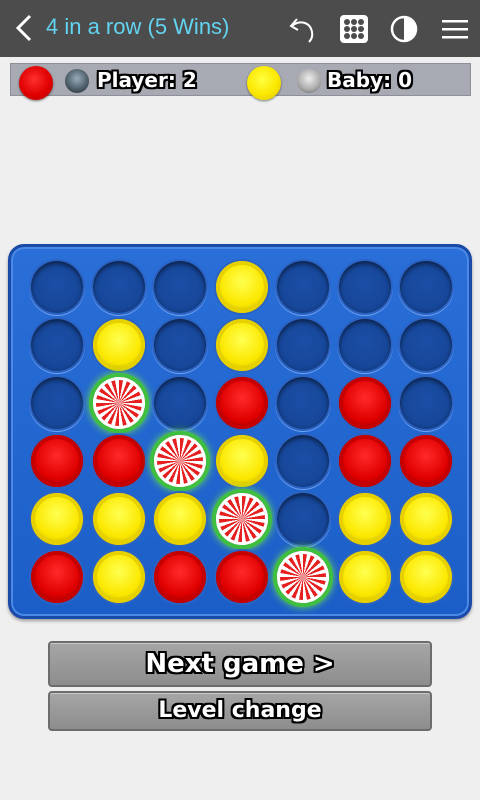 The image size is (480, 800). I want to click on app-title: 4 in a row (5 Wins), so click(138, 26).